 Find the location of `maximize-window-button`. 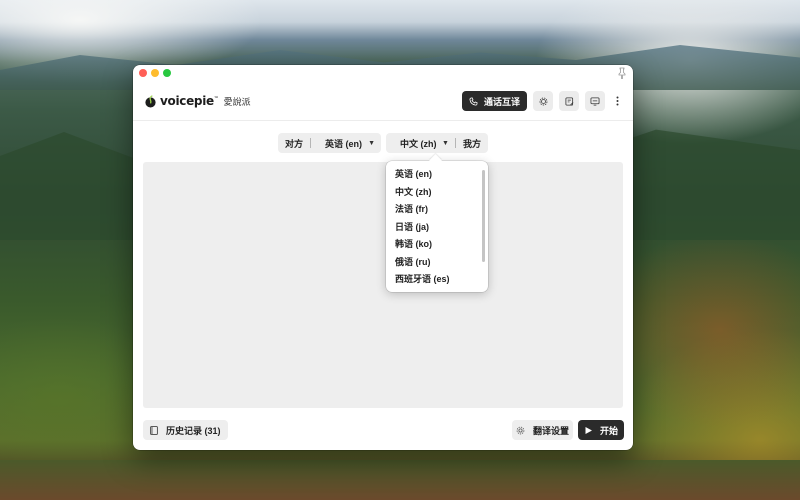

maximize-window-button is located at coordinates (167, 73).